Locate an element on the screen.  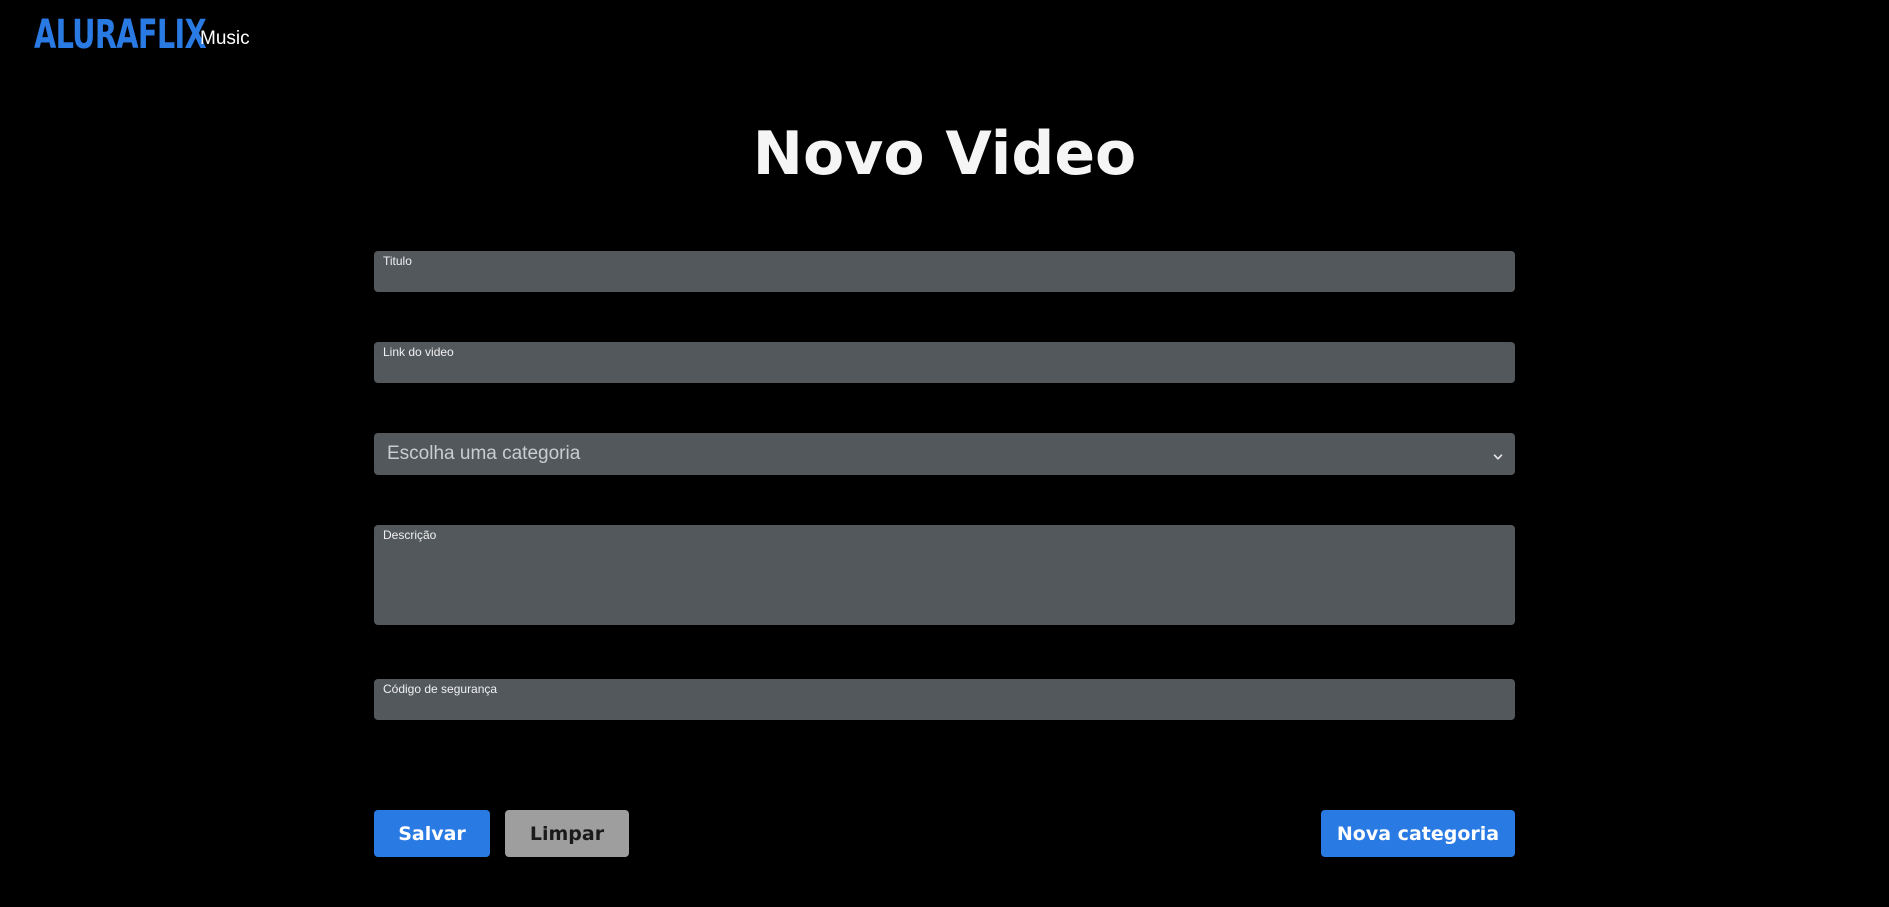
new-category-button: Nova categoria is located at coordinates (1418, 833).